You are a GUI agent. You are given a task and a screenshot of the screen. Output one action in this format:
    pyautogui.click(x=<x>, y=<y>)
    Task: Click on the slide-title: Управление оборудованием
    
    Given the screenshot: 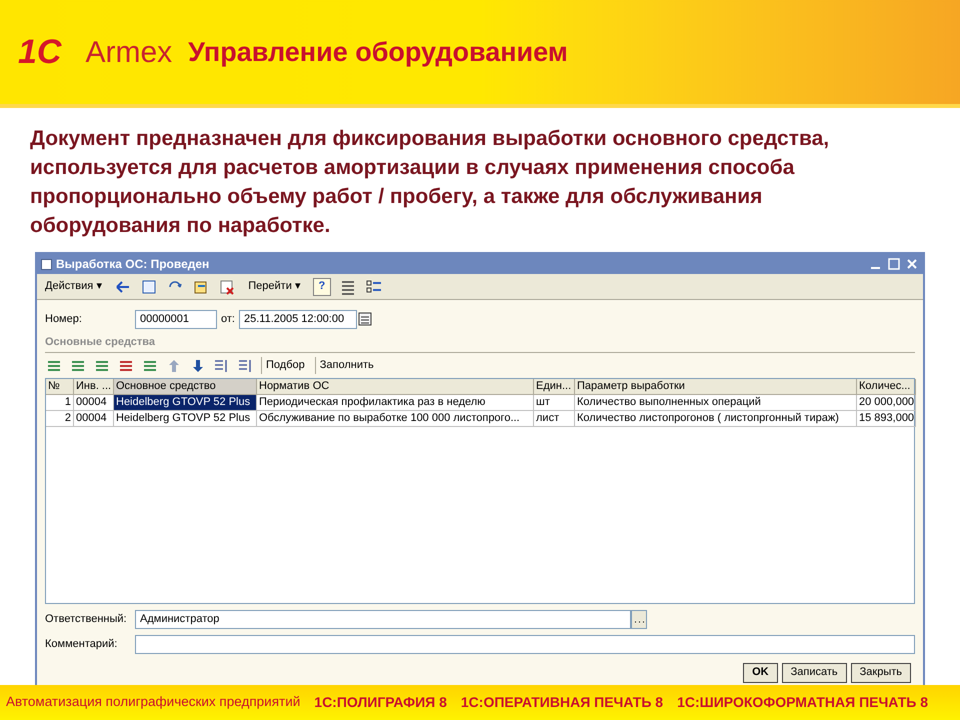 What is the action you would take?
    pyautogui.click(x=378, y=52)
    